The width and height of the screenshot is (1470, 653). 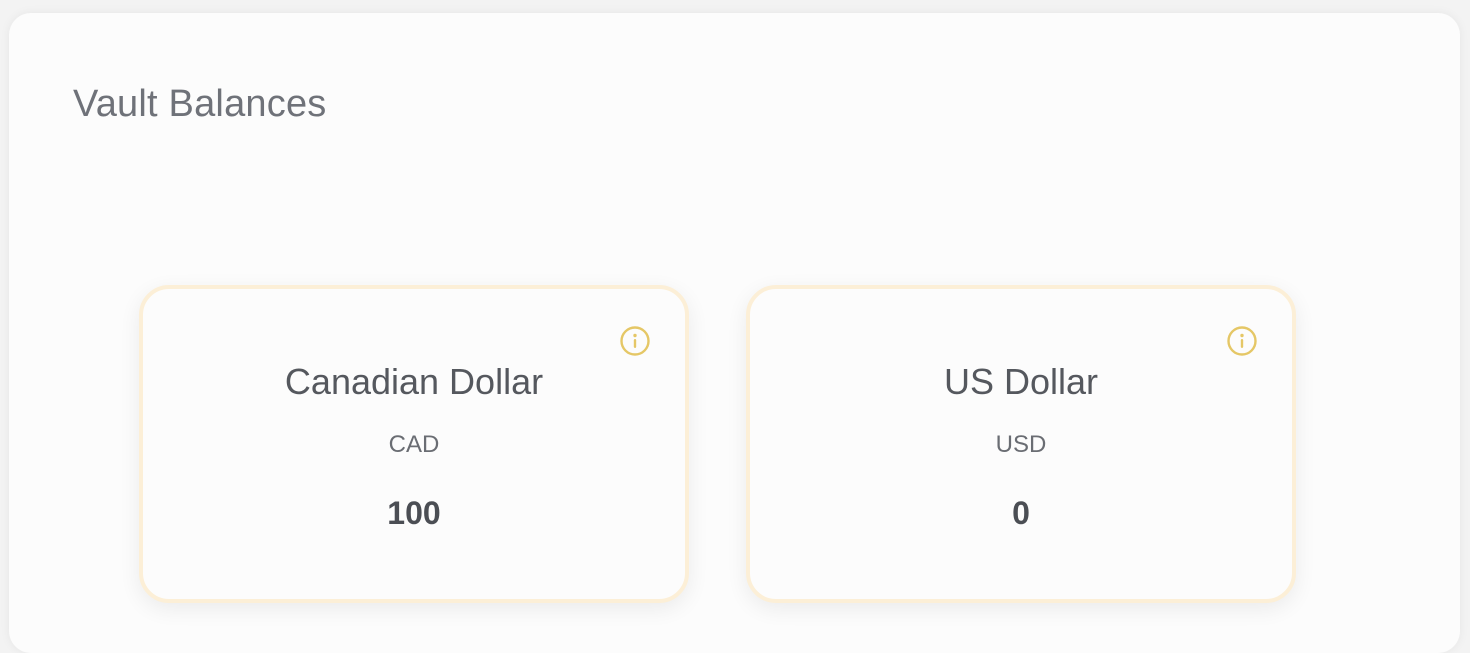 I want to click on currency-name: Canadian Dollar, so click(x=414, y=381).